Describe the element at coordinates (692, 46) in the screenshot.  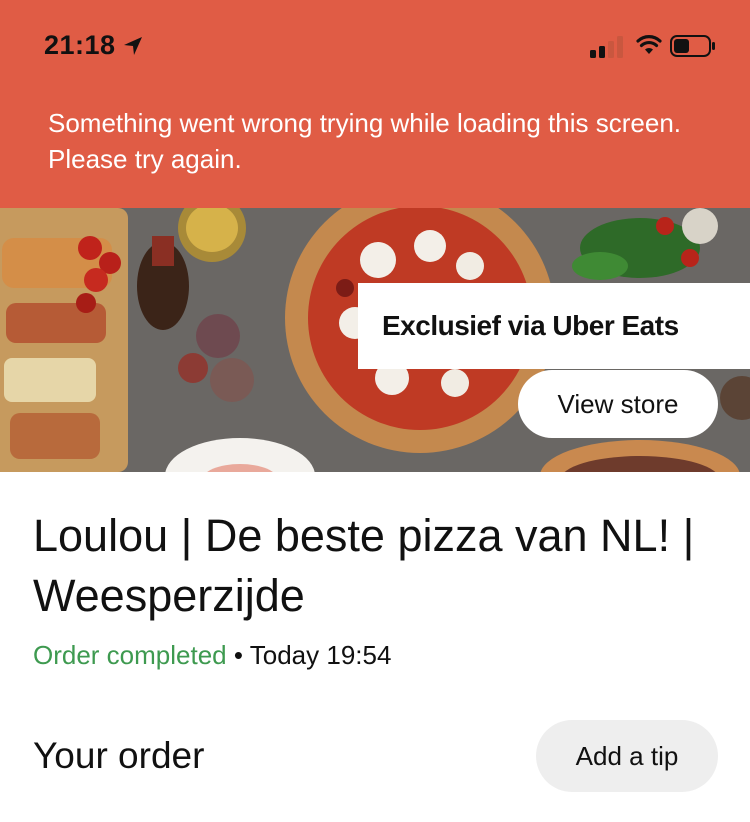
I see `battery-icon` at that location.